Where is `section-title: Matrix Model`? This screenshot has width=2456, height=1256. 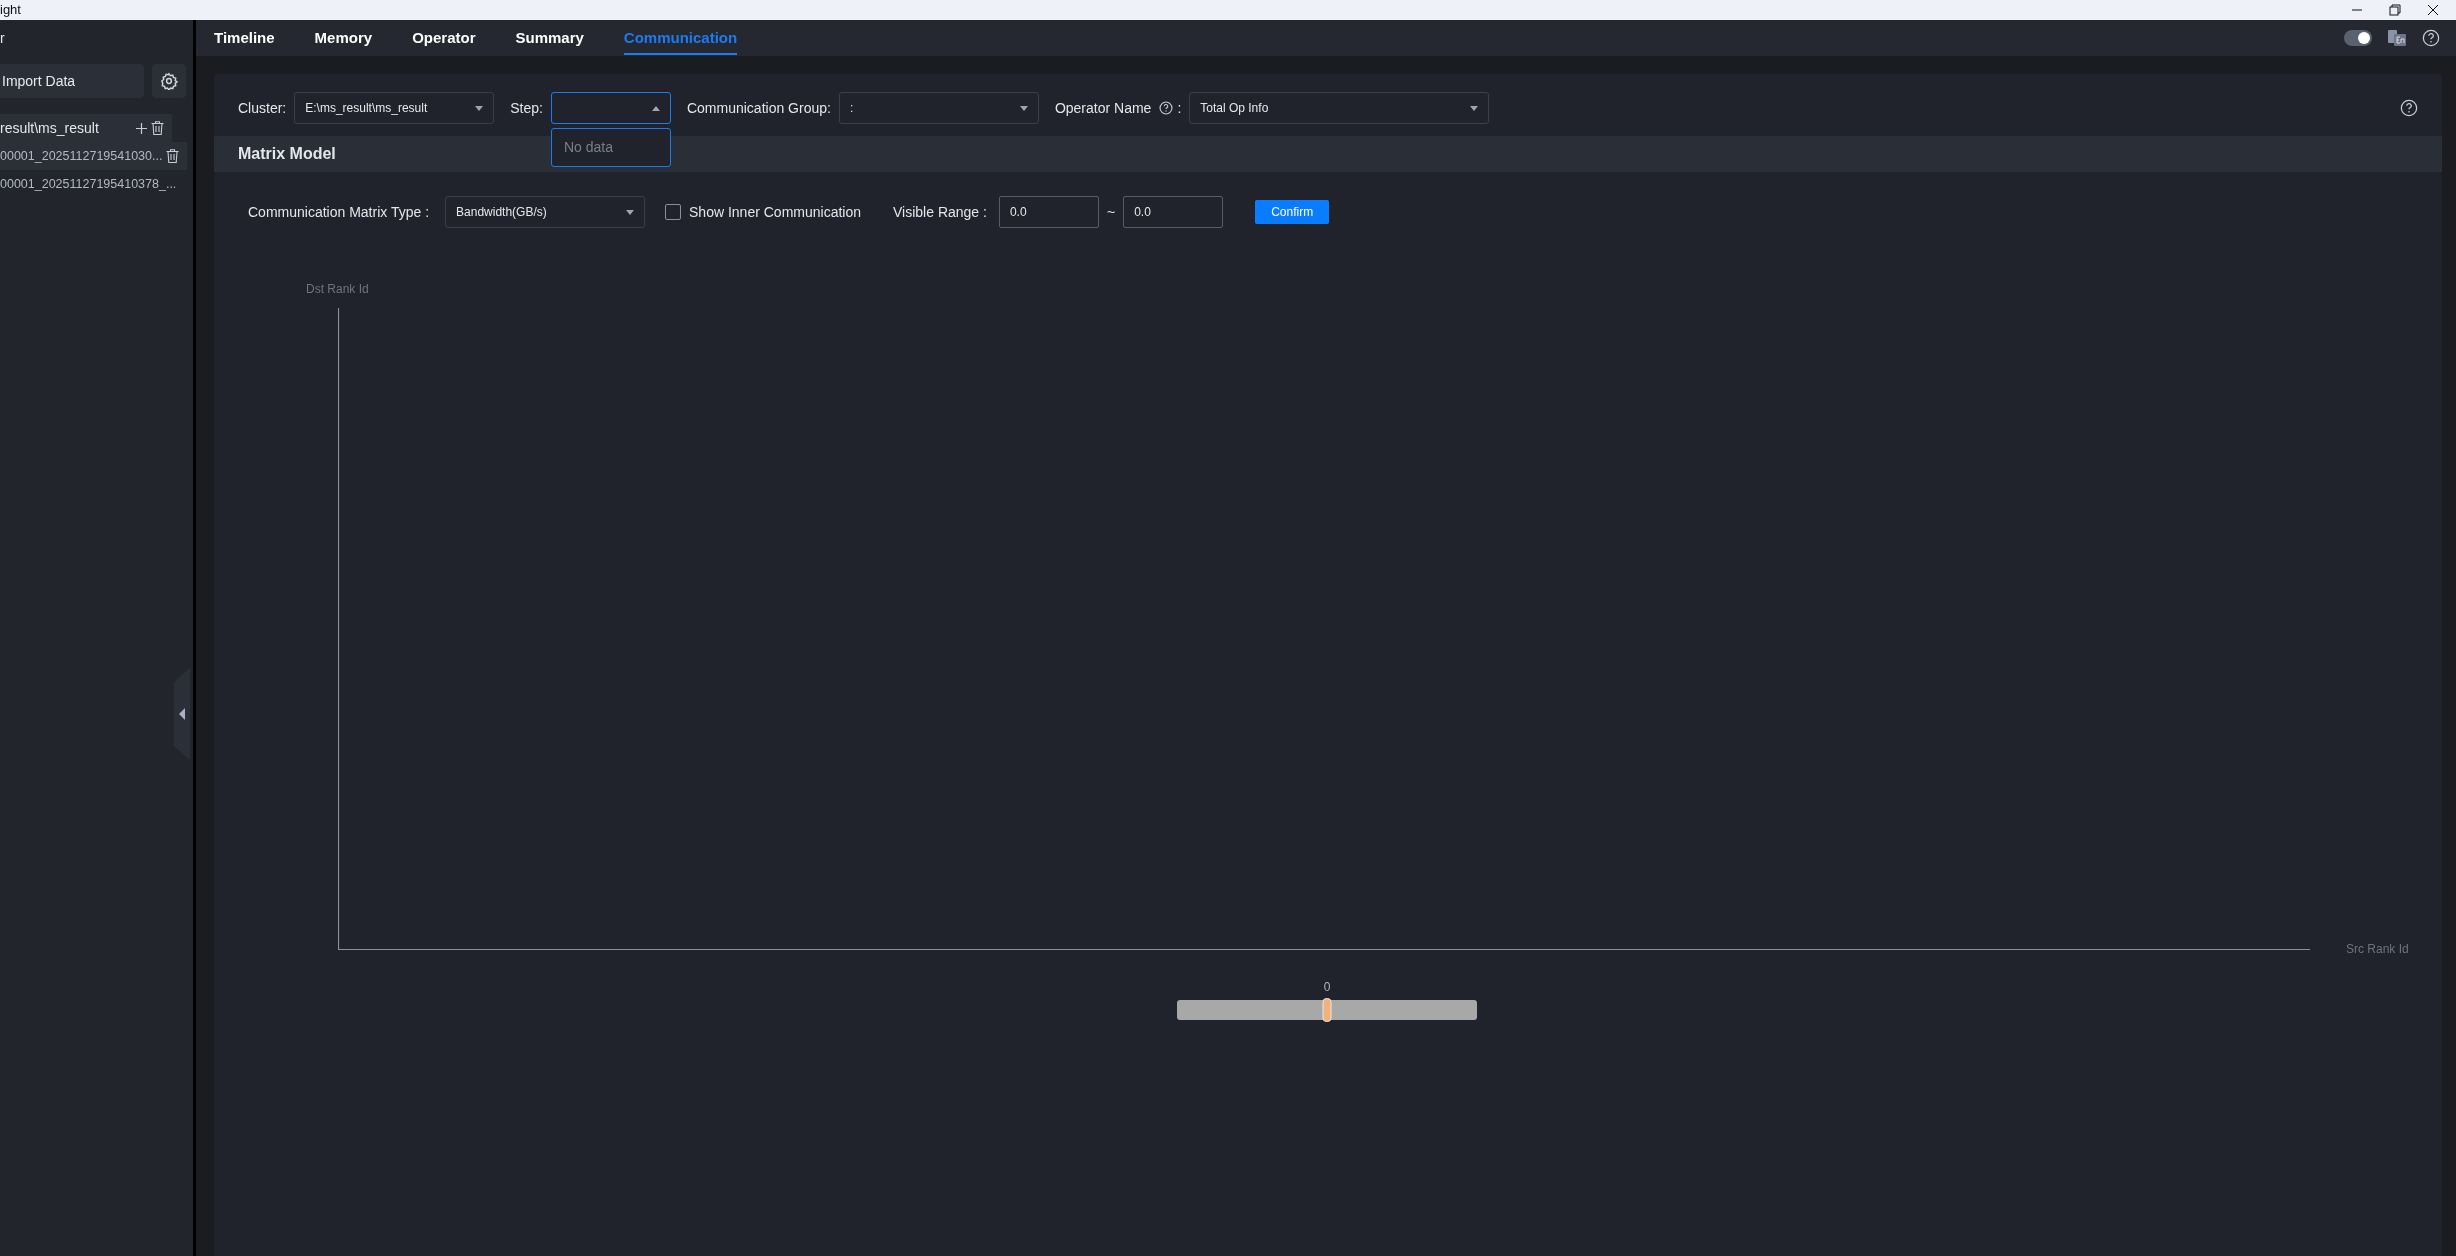
section-title: Matrix Model is located at coordinates (287, 154).